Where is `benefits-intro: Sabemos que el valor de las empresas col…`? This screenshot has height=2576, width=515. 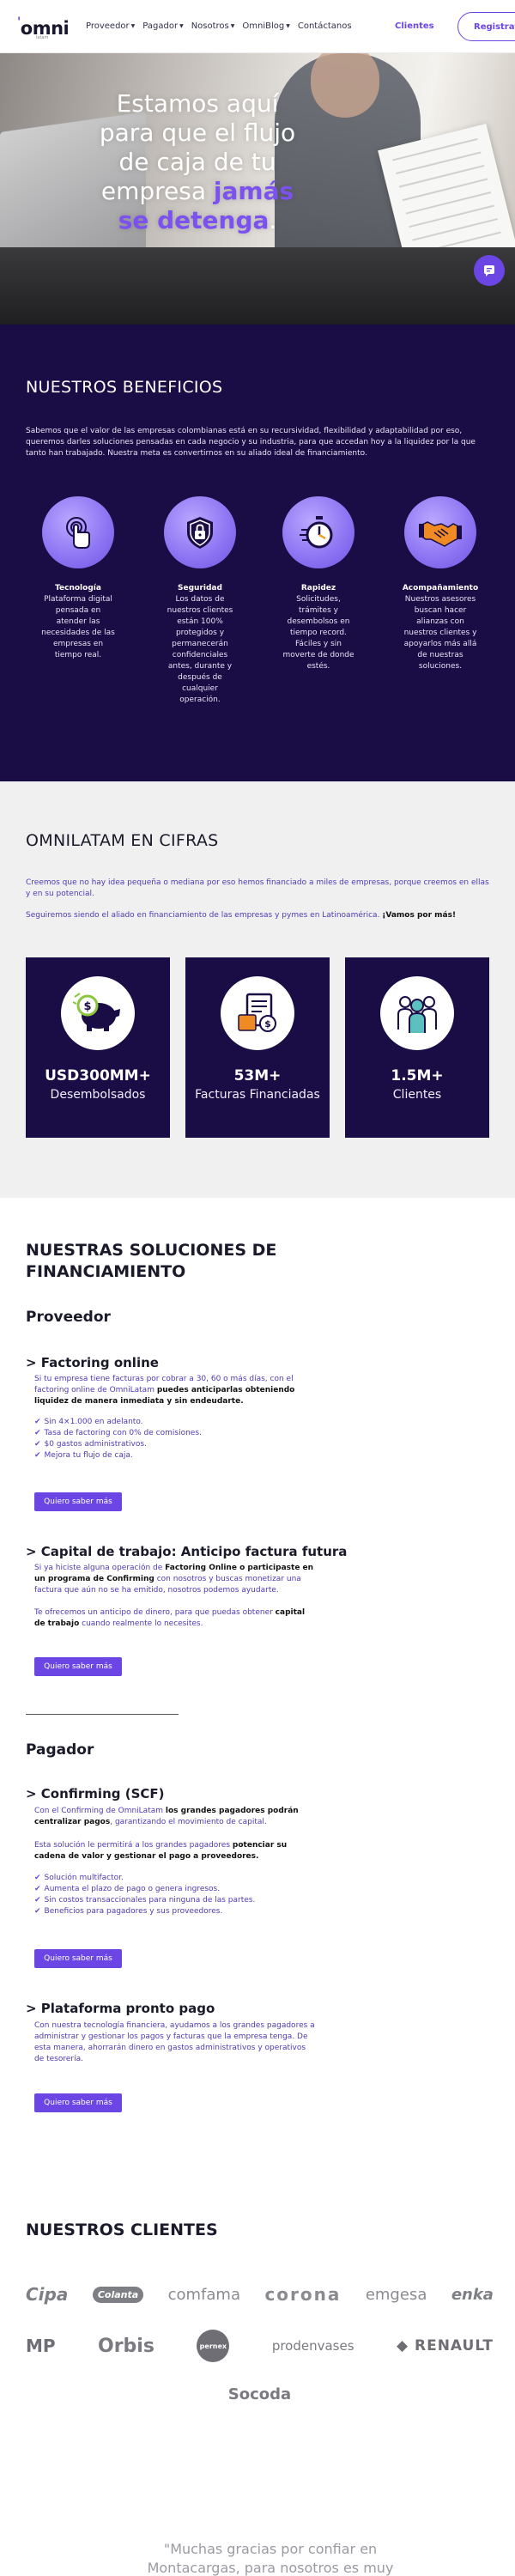 benefits-intro: Sabemos que el valor de las empresas col… is located at coordinates (251, 442).